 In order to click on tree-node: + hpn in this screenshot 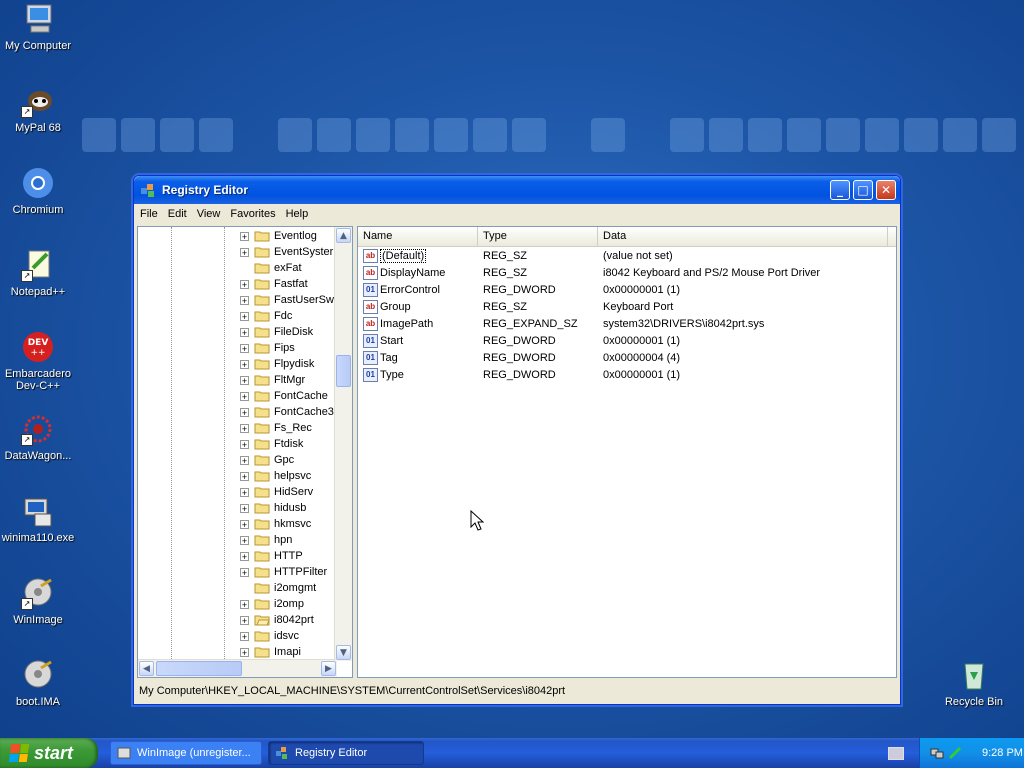, I will do `click(266, 540)`.